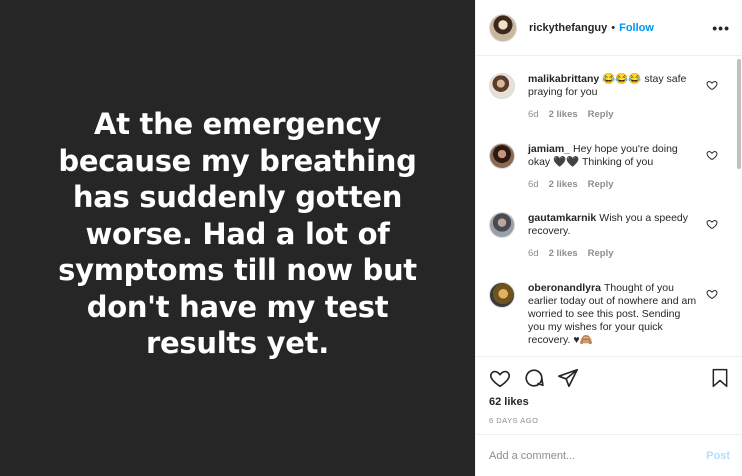 The width and height of the screenshot is (742, 476). What do you see at coordinates (503, 27) in the screenshot?
I see `avatar` at bounding box center [503, 27].